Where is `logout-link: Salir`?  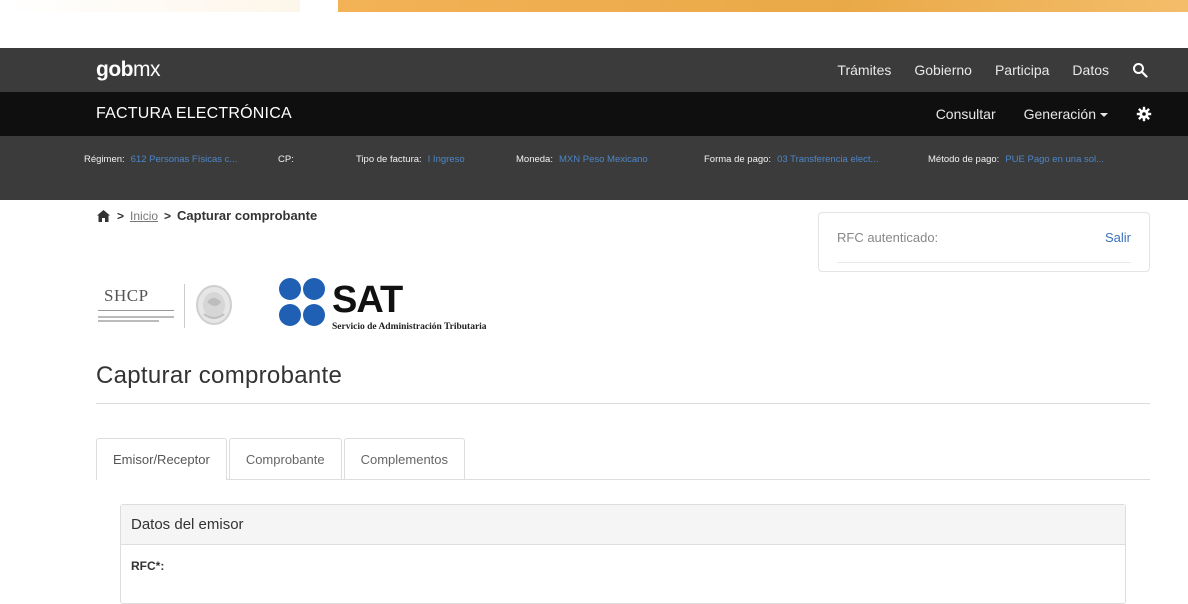 logout-link: Salir is located at coordinates (1118, 237).